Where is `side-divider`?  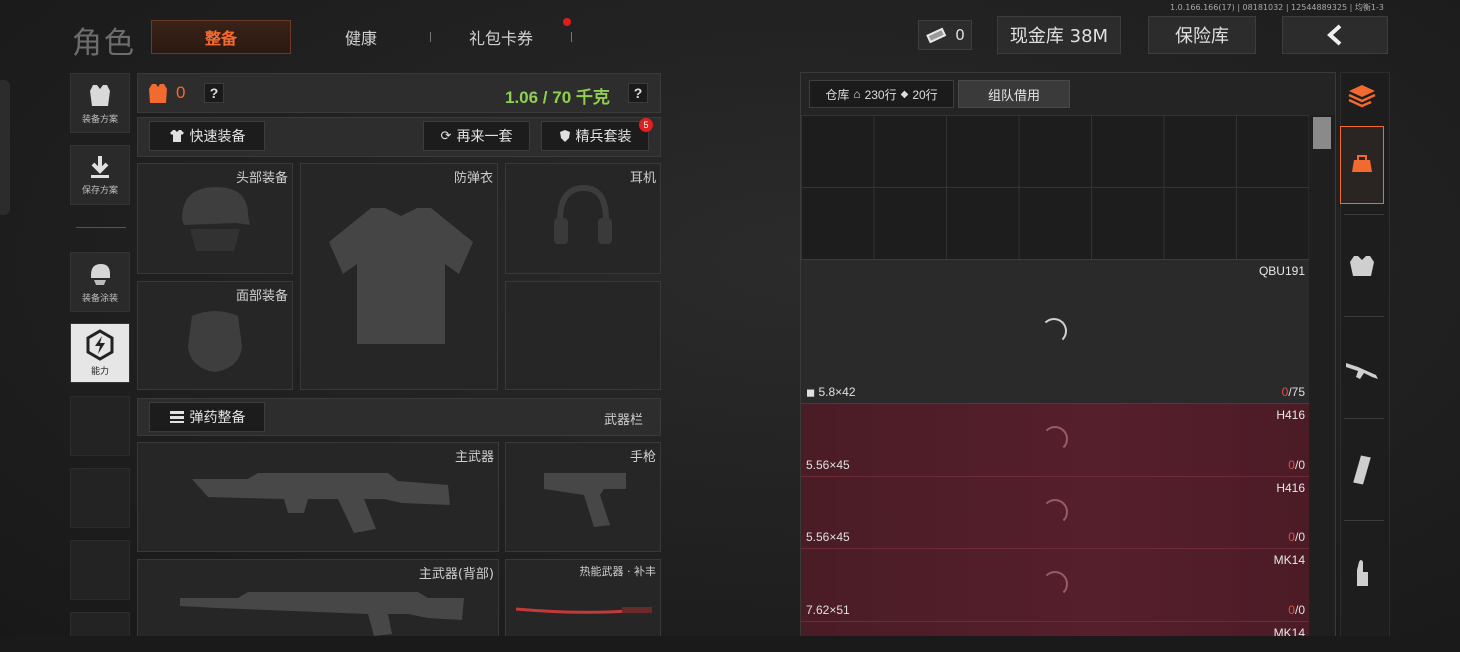 side-divider is located at coordinates (101, 227).